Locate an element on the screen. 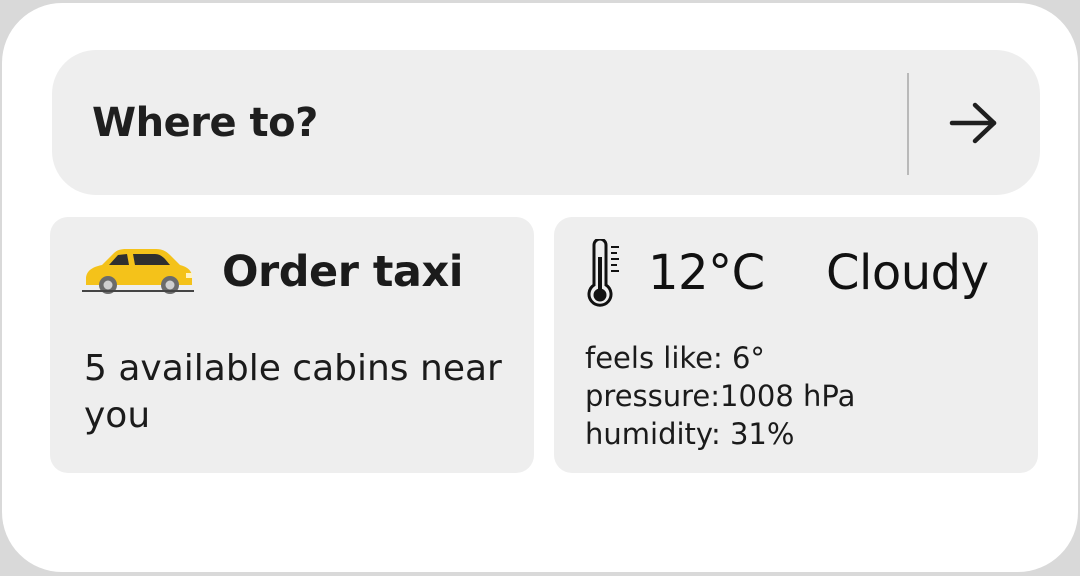 This screenshot has height=576, width=1080. temperature-value: 12°C is located at coordinates (706, 273).